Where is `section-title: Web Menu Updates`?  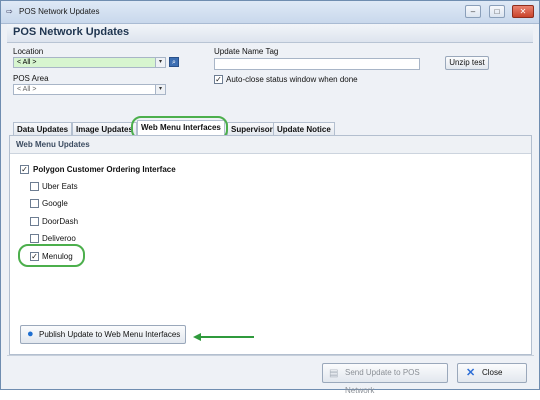
section-title: Web Menu Updates is located at coordinates (53, 144).